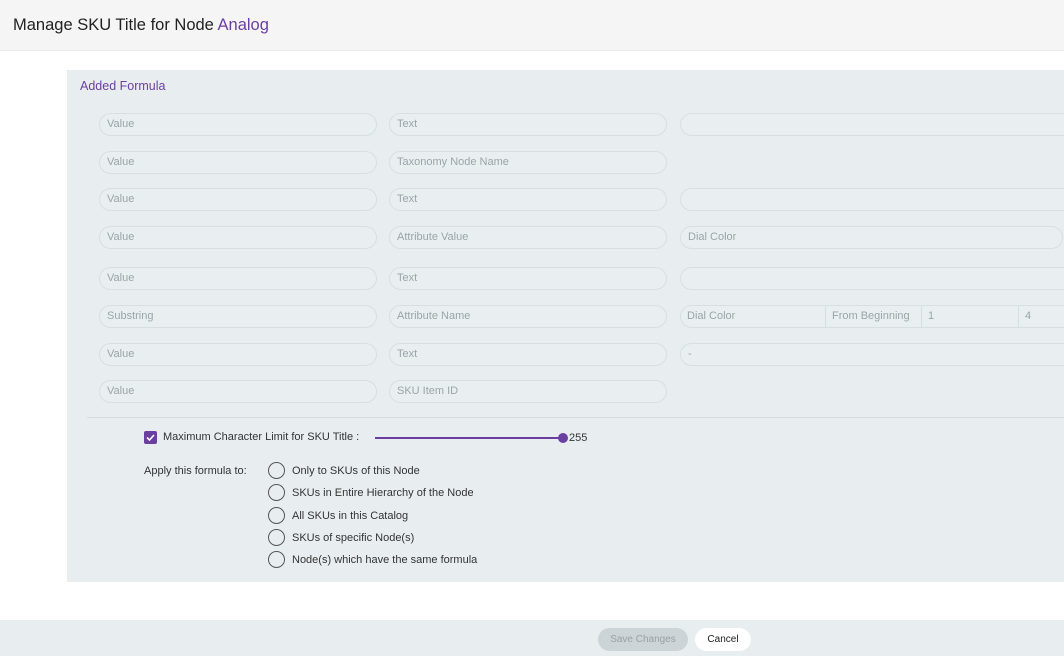  Describe the element at coordinates (874, 316) in the screenshot. I see `substring-mode-select: From Beginning` at that location.